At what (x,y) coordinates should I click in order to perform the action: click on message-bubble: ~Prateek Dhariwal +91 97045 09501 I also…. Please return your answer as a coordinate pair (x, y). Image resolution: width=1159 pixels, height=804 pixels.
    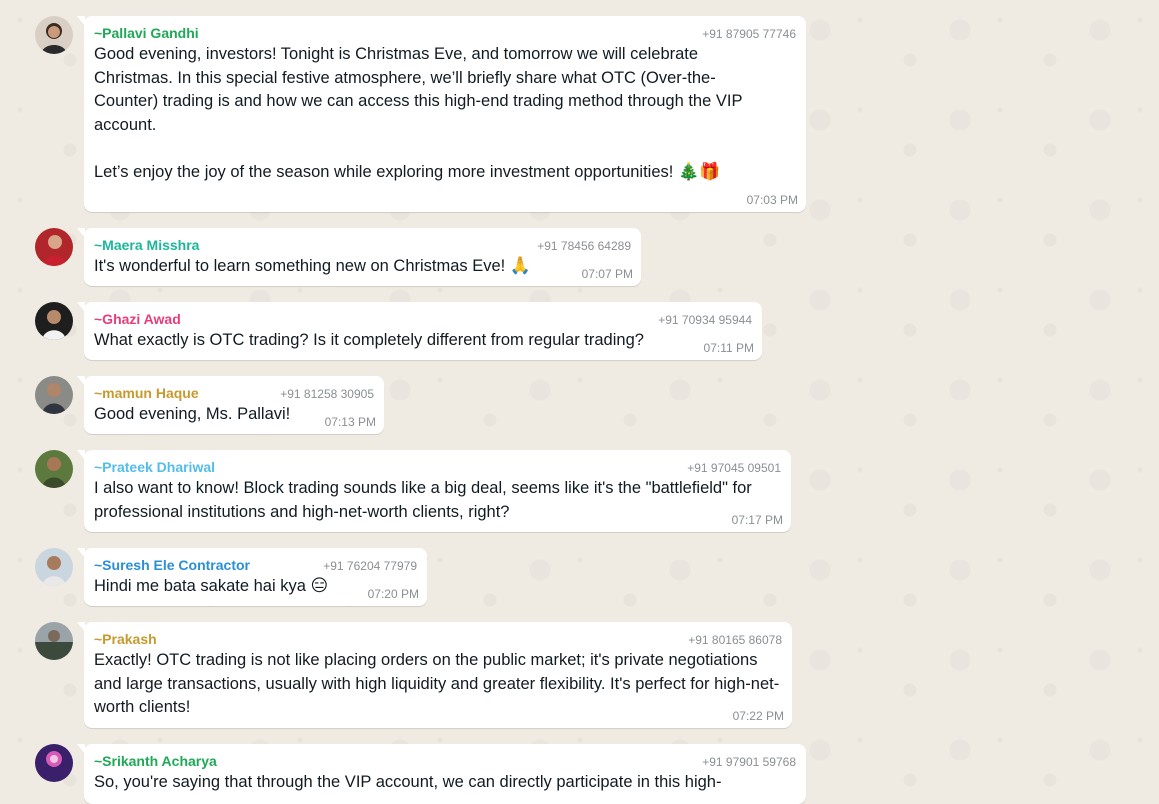
    Looking at the image, I should click on (434, 491).